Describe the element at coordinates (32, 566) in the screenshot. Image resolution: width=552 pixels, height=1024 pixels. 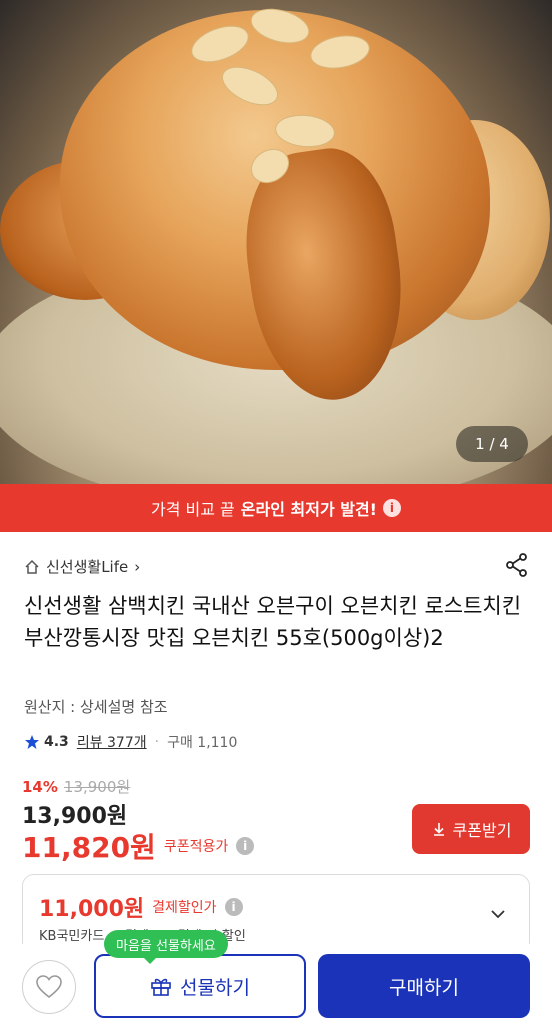
I see `home-icon` at that location.